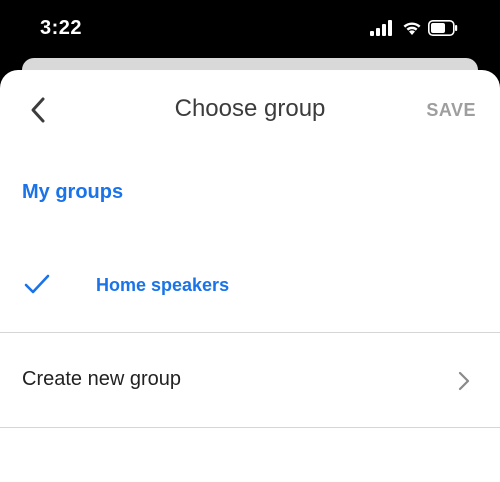 The height and width of the screenshot is (482, 500). I want to click on group-item-home-speakers: Home speakers, so click(250, 286).